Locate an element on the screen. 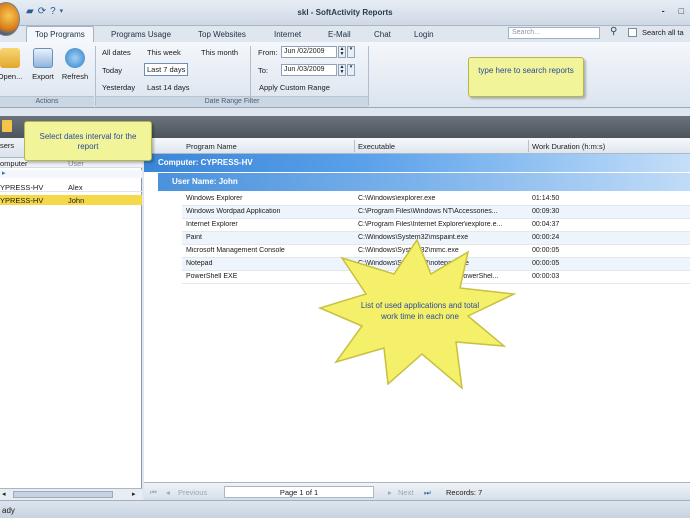  scroll-left-icon: ◂ is located at coordinates (4, 494).